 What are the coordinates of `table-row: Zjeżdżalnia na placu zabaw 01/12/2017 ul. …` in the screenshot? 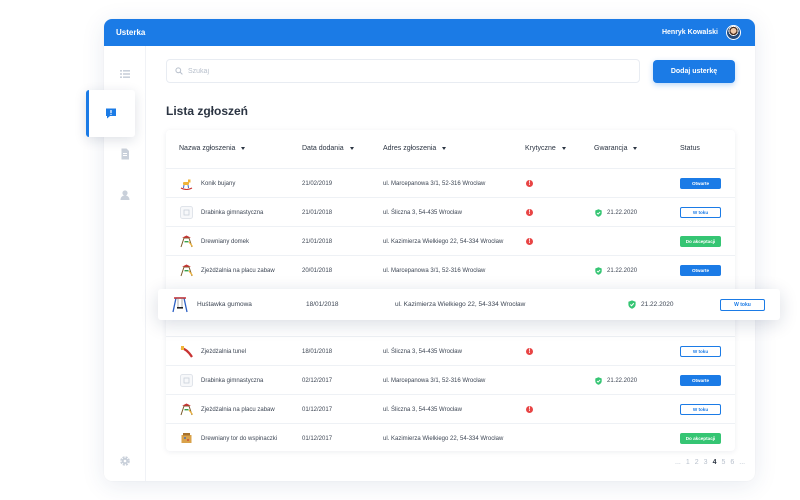 It's located at (450, 408).